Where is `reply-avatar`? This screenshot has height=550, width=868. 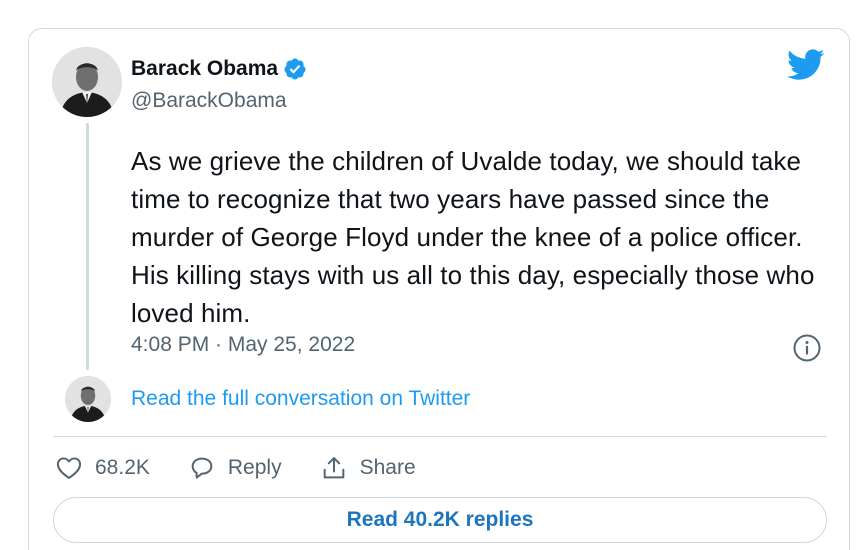
reply-avatar is located at coordinates (88, 399).